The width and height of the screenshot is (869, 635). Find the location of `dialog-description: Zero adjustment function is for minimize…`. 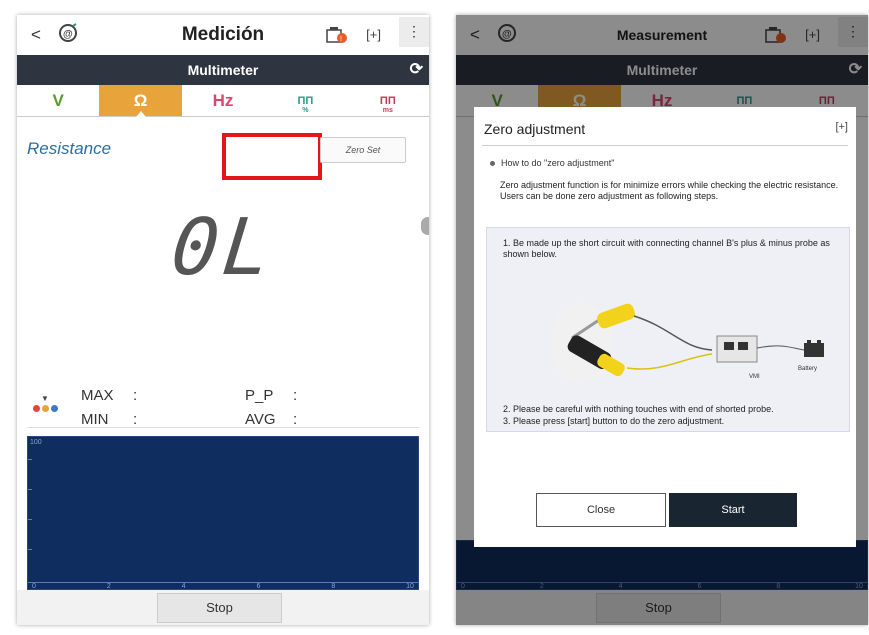

dialog-description: Zero adjustment function is for minimize… is located at coordinates (673, 191).